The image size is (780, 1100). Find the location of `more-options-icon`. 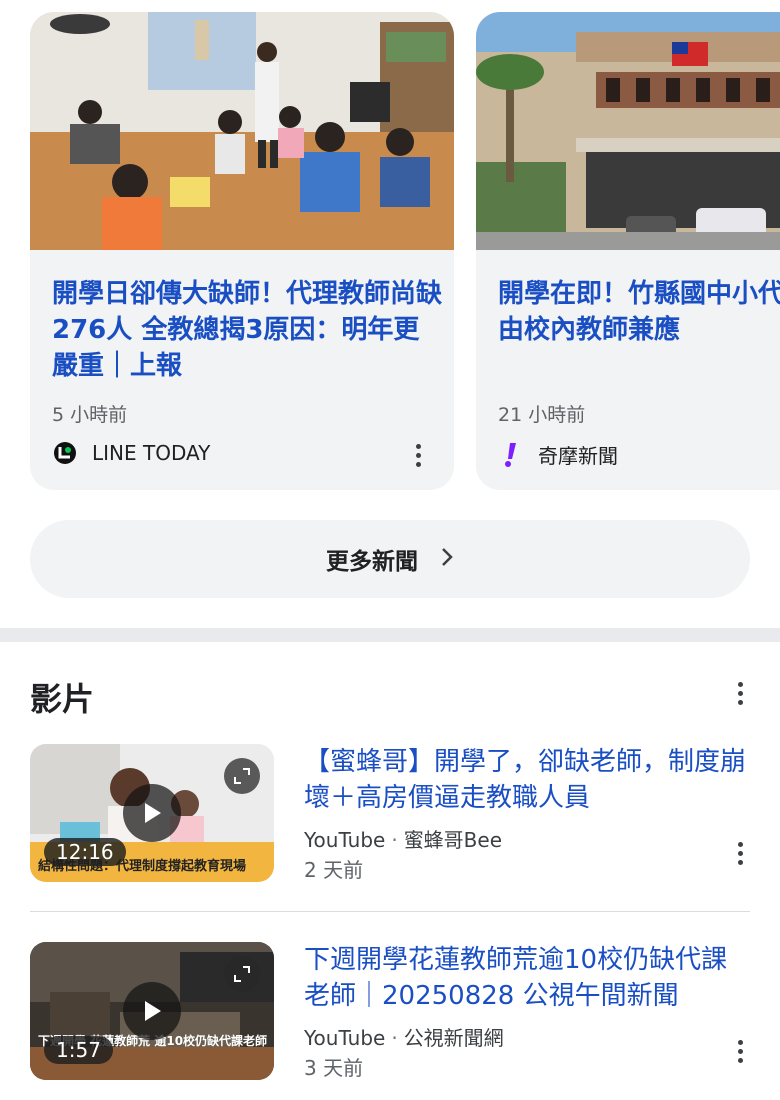

more-options-icon is located at coordinates (418, 455).